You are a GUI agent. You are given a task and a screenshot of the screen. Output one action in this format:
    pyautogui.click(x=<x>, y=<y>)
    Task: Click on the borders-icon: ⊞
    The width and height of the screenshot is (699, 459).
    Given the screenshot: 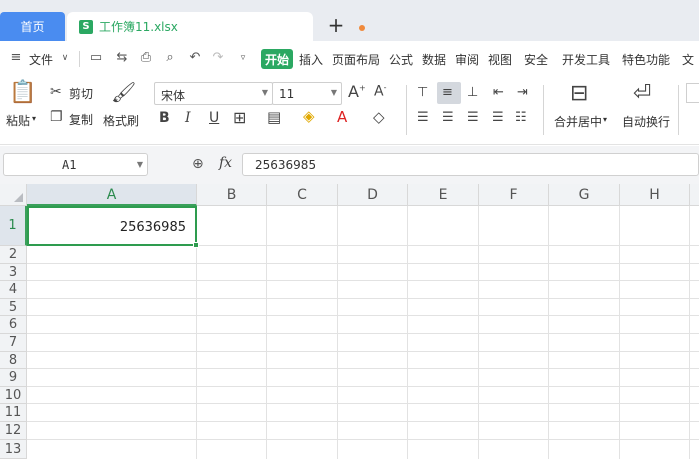 What is the action you would take?
    pyautogui.click(x=239, y=118)
    